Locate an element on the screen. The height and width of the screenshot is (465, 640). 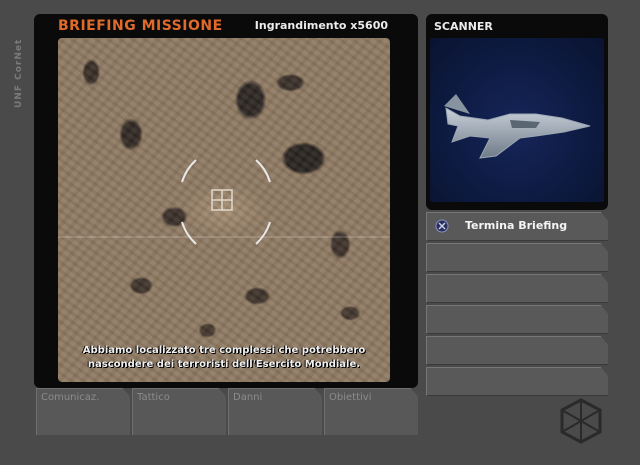
menu-hexagon-icon is located at coordinates (581, 421).